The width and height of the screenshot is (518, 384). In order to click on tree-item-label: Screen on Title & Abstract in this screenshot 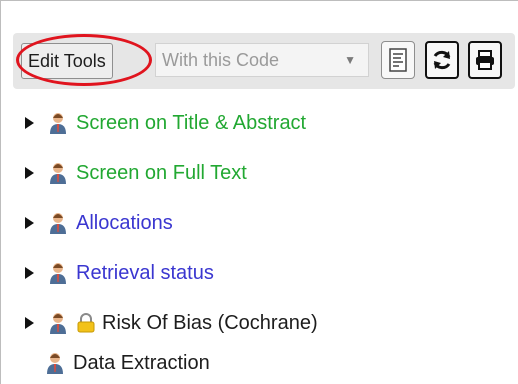, I will do `click(191, 123)`.